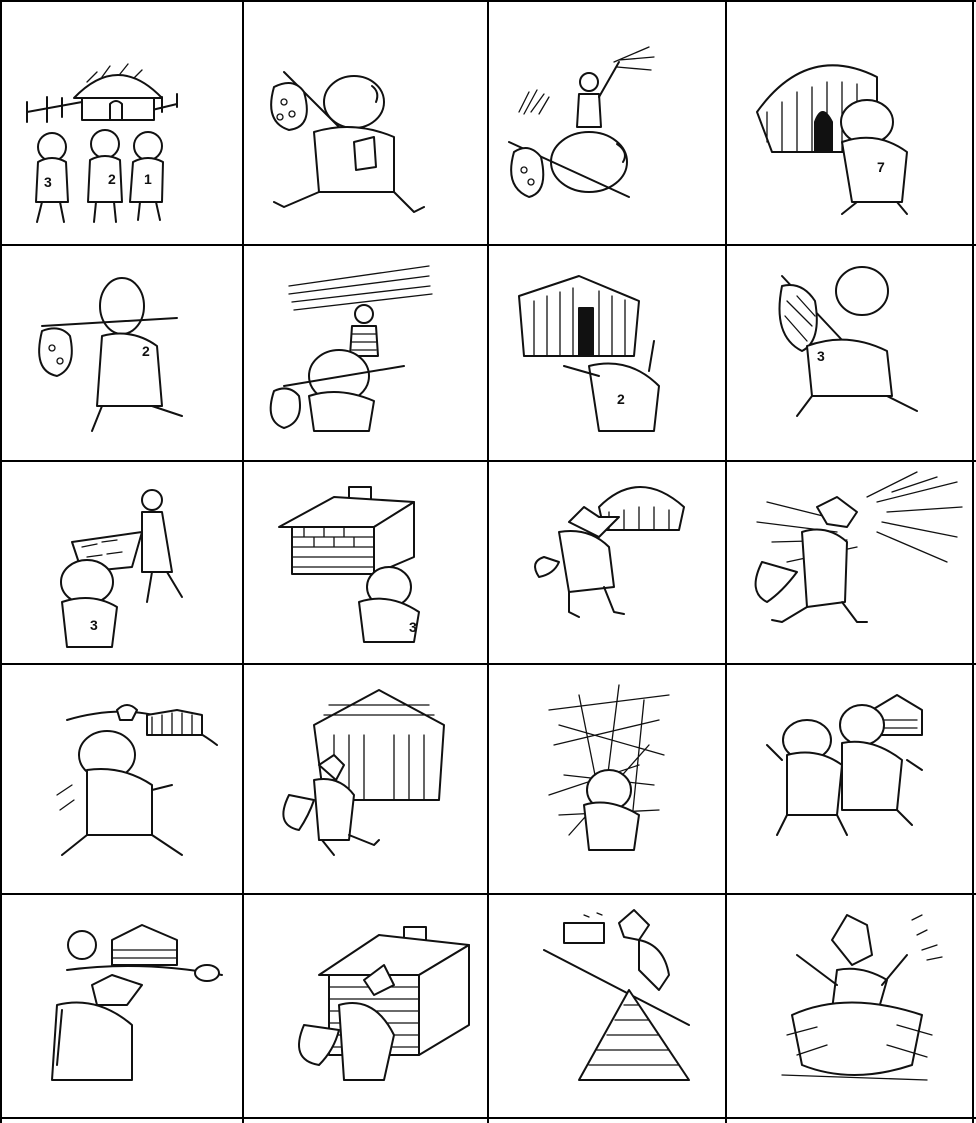  Describe the element at coordinates (973, 561) in the screenshot. I see `grid-line-v4` at that location.